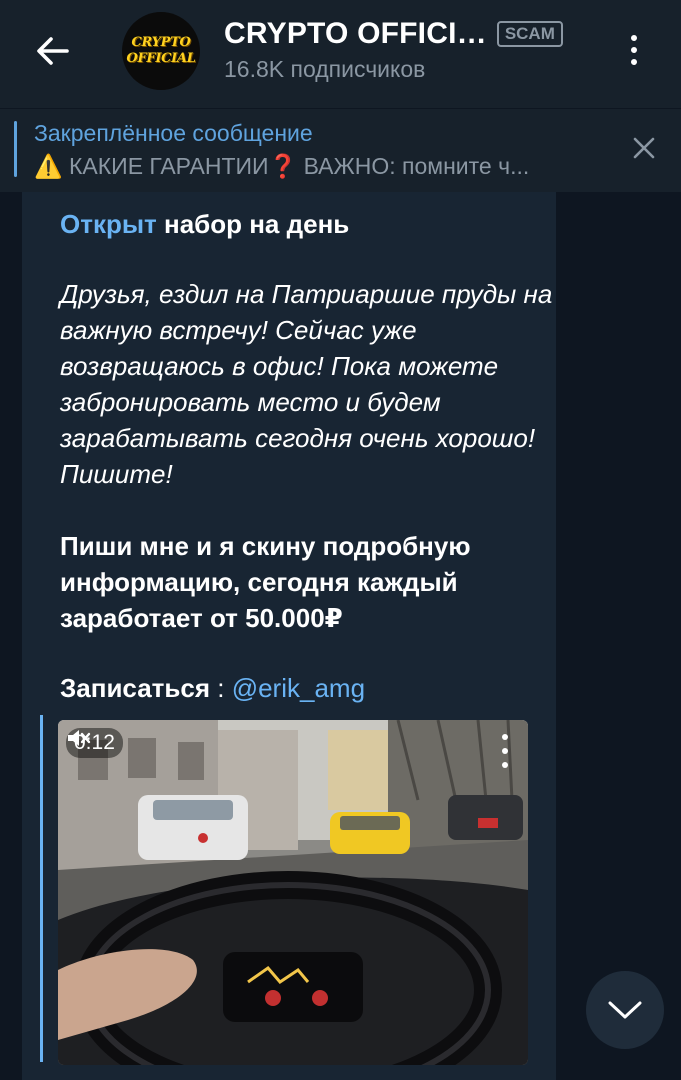  I want to click on back-button, so click(53, 51).